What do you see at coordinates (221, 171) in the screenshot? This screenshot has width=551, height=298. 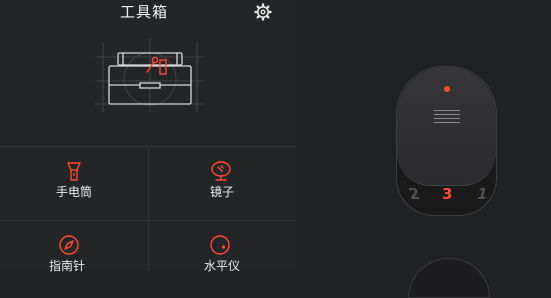 I see `mirror-icon` at bounding box center [221, 171].